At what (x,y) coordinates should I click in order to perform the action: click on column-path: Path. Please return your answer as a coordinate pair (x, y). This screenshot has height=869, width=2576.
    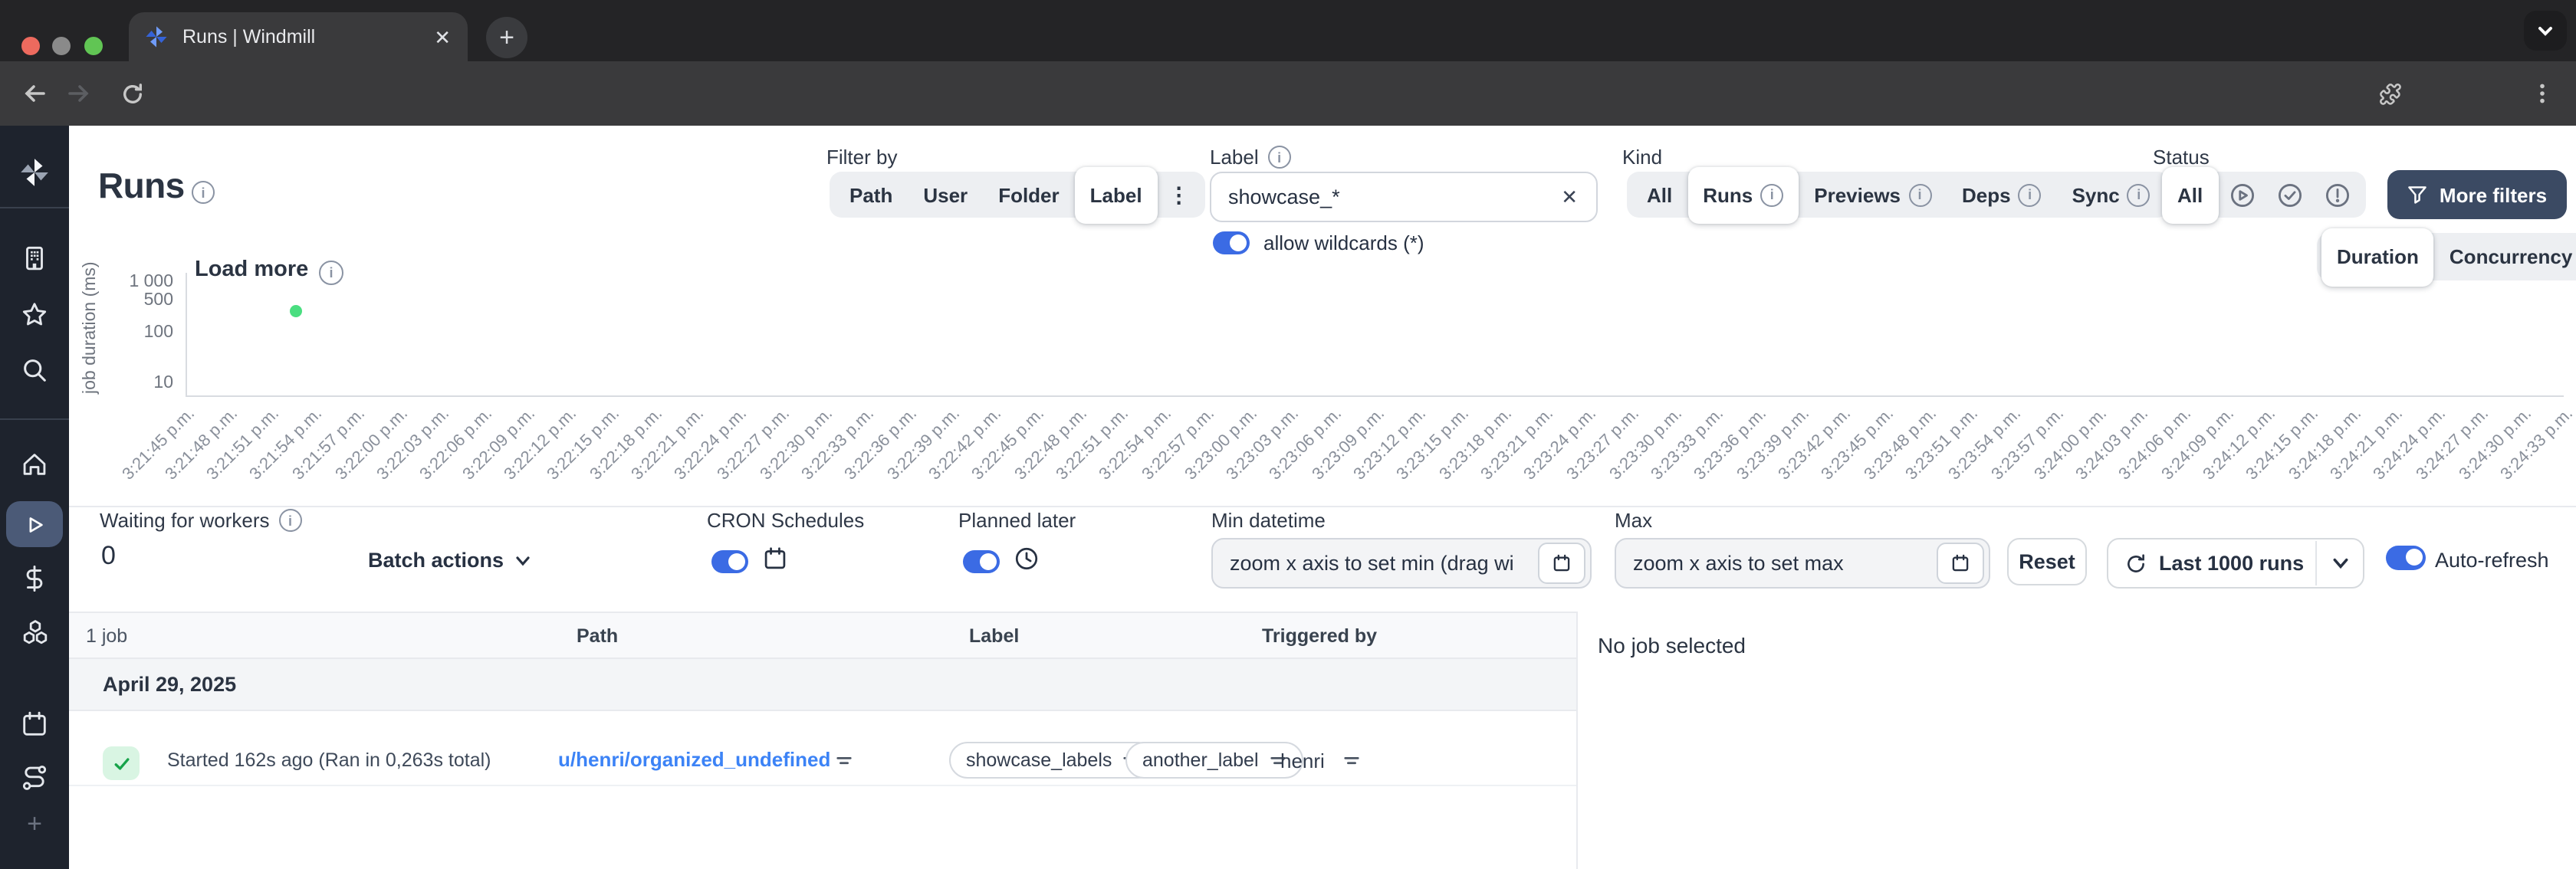
    Looking at the image, I should click on (598, 636).